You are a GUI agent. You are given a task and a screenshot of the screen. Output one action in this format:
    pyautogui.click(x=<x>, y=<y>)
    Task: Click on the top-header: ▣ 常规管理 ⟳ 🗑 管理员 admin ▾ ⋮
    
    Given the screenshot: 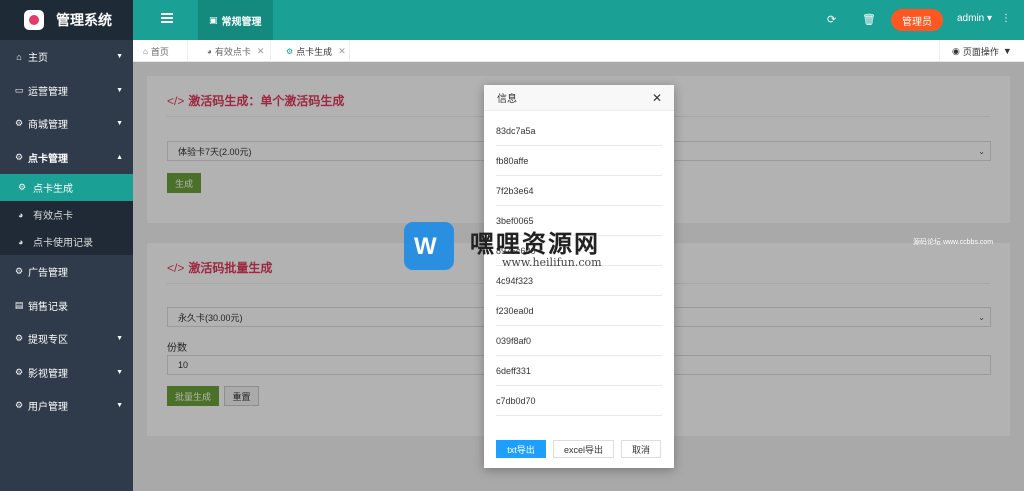 What is the action you would take?
    pyautogui.click(x=578, y=20)
    